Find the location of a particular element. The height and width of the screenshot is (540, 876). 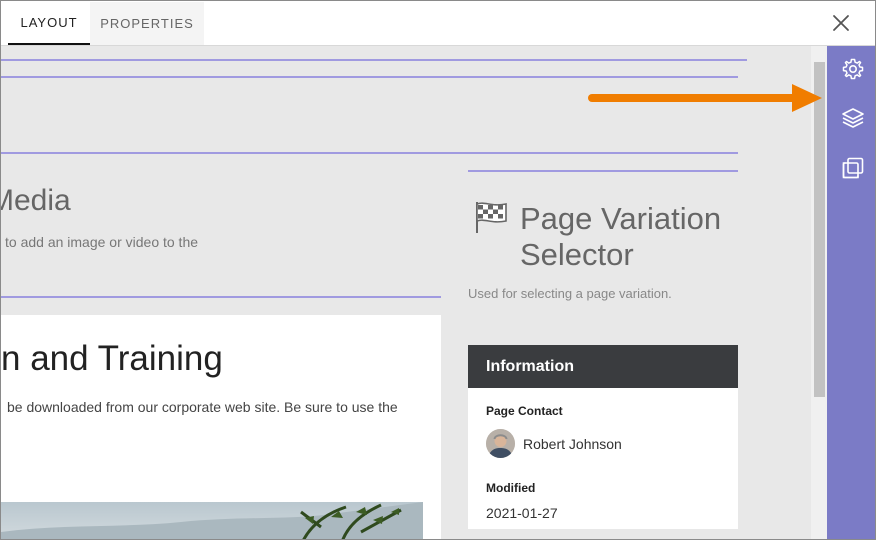

arrow-right-icon is located at coordinates (705, 98).